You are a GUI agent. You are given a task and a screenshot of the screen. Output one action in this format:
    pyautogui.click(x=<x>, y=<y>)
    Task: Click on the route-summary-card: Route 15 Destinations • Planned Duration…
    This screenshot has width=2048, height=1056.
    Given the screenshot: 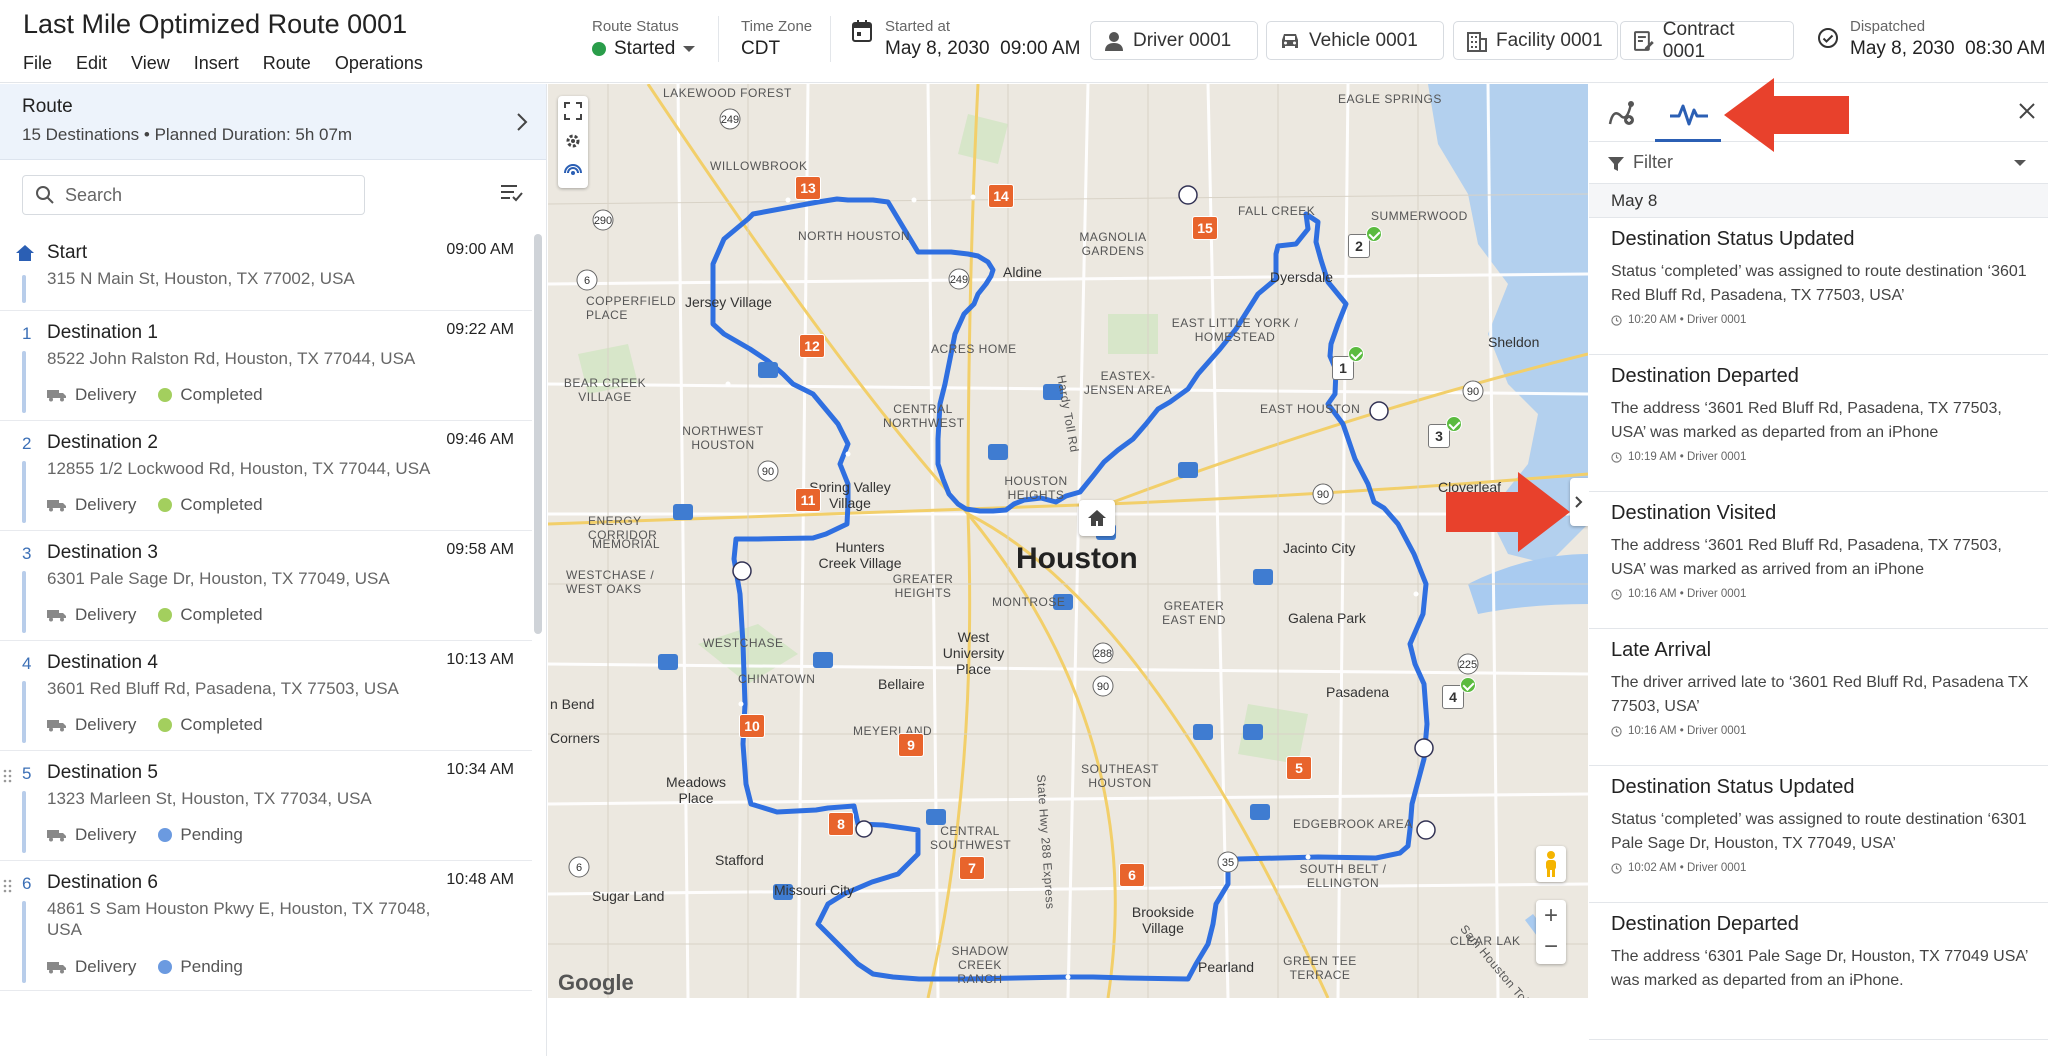 What is the action you would take?
    pyautogui.click(x=273, y=122)
    